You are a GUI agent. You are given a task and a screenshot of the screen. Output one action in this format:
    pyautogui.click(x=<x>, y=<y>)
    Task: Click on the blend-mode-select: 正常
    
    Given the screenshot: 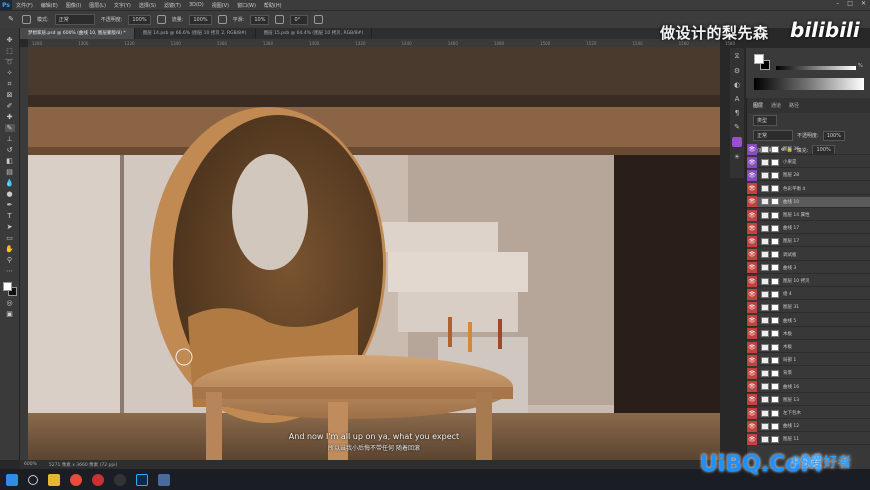 What is the action you would take?
    pyautogui.click(x=773, y=135)
    